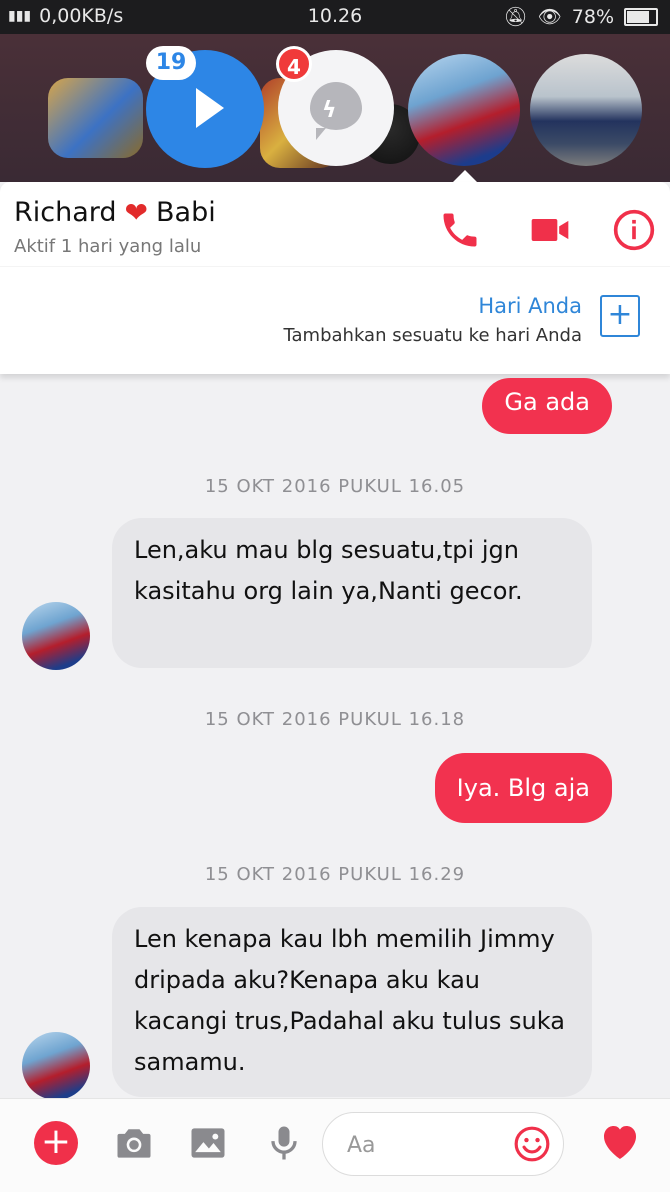 Image resolution: width=670 pixels, height=1192 pixels. What do you see at coordinates (335, 17) in the screenshot?
I see `status-bar: ▮▮▮ 0,00KB/s 10.26 🔕︎ 👁︎ 78%` at bounding box center [335, 17].